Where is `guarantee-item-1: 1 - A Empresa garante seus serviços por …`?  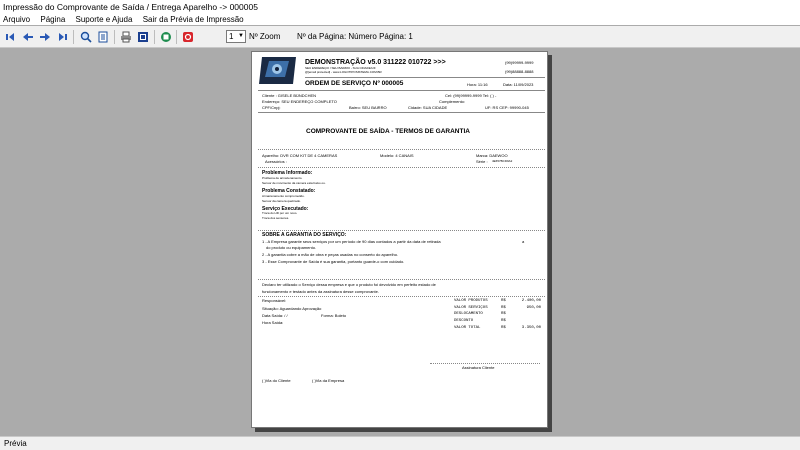 guarantee-item-1: 1 - A Empresa garante seus serviços por … is located at coordinates (351, 241).